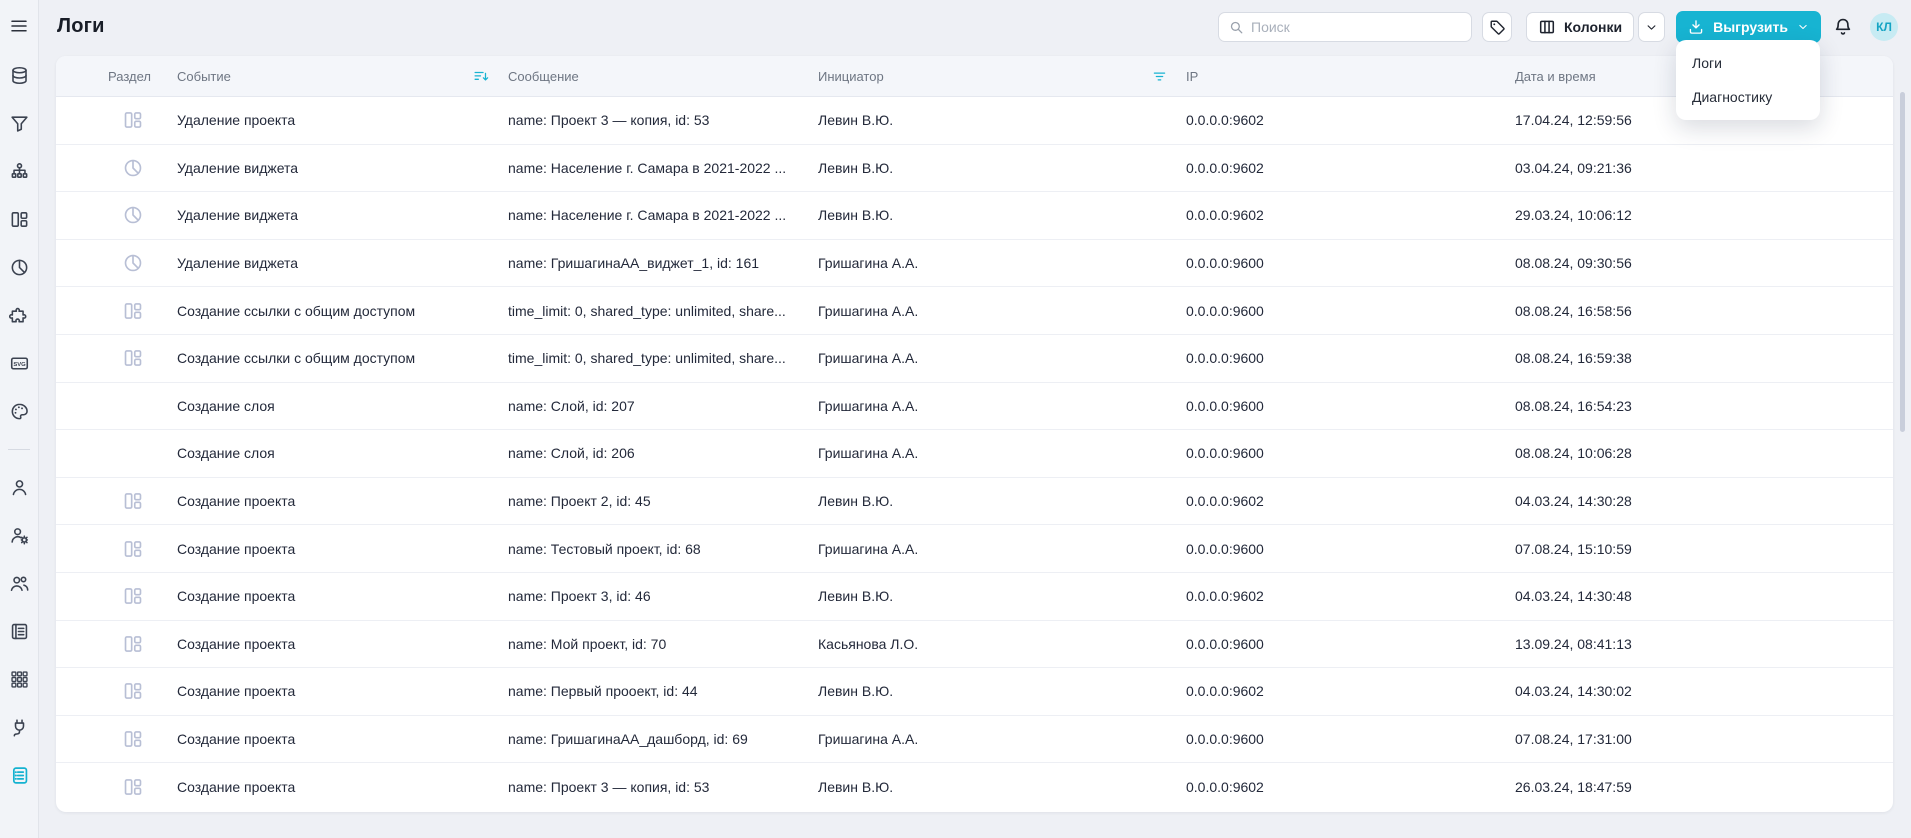  What do you see at coordinates (571, 453) in the screenshot?
I see `cell-message: name: Слой, id: 206` at bounding box center [571, 453].